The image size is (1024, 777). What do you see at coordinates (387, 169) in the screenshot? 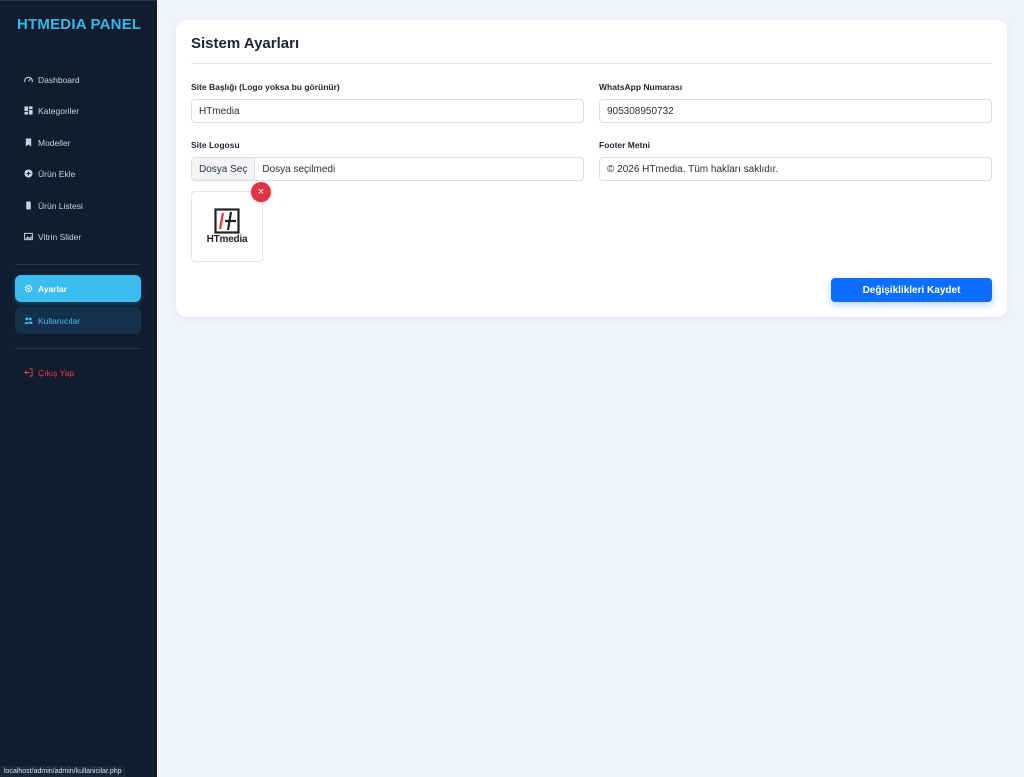
I see `logo-file-input: Dosya Seç Dosya seçilmedi` at bounding box center [387, 169].